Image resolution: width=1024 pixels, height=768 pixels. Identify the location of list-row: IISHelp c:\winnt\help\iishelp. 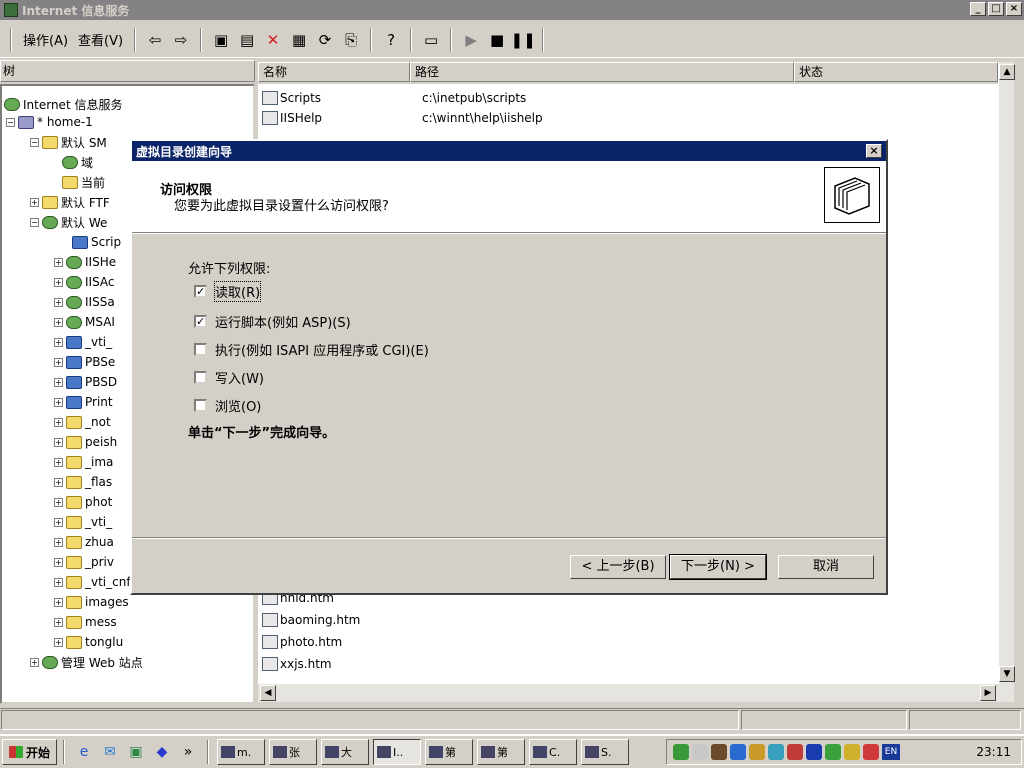
(402, 118).